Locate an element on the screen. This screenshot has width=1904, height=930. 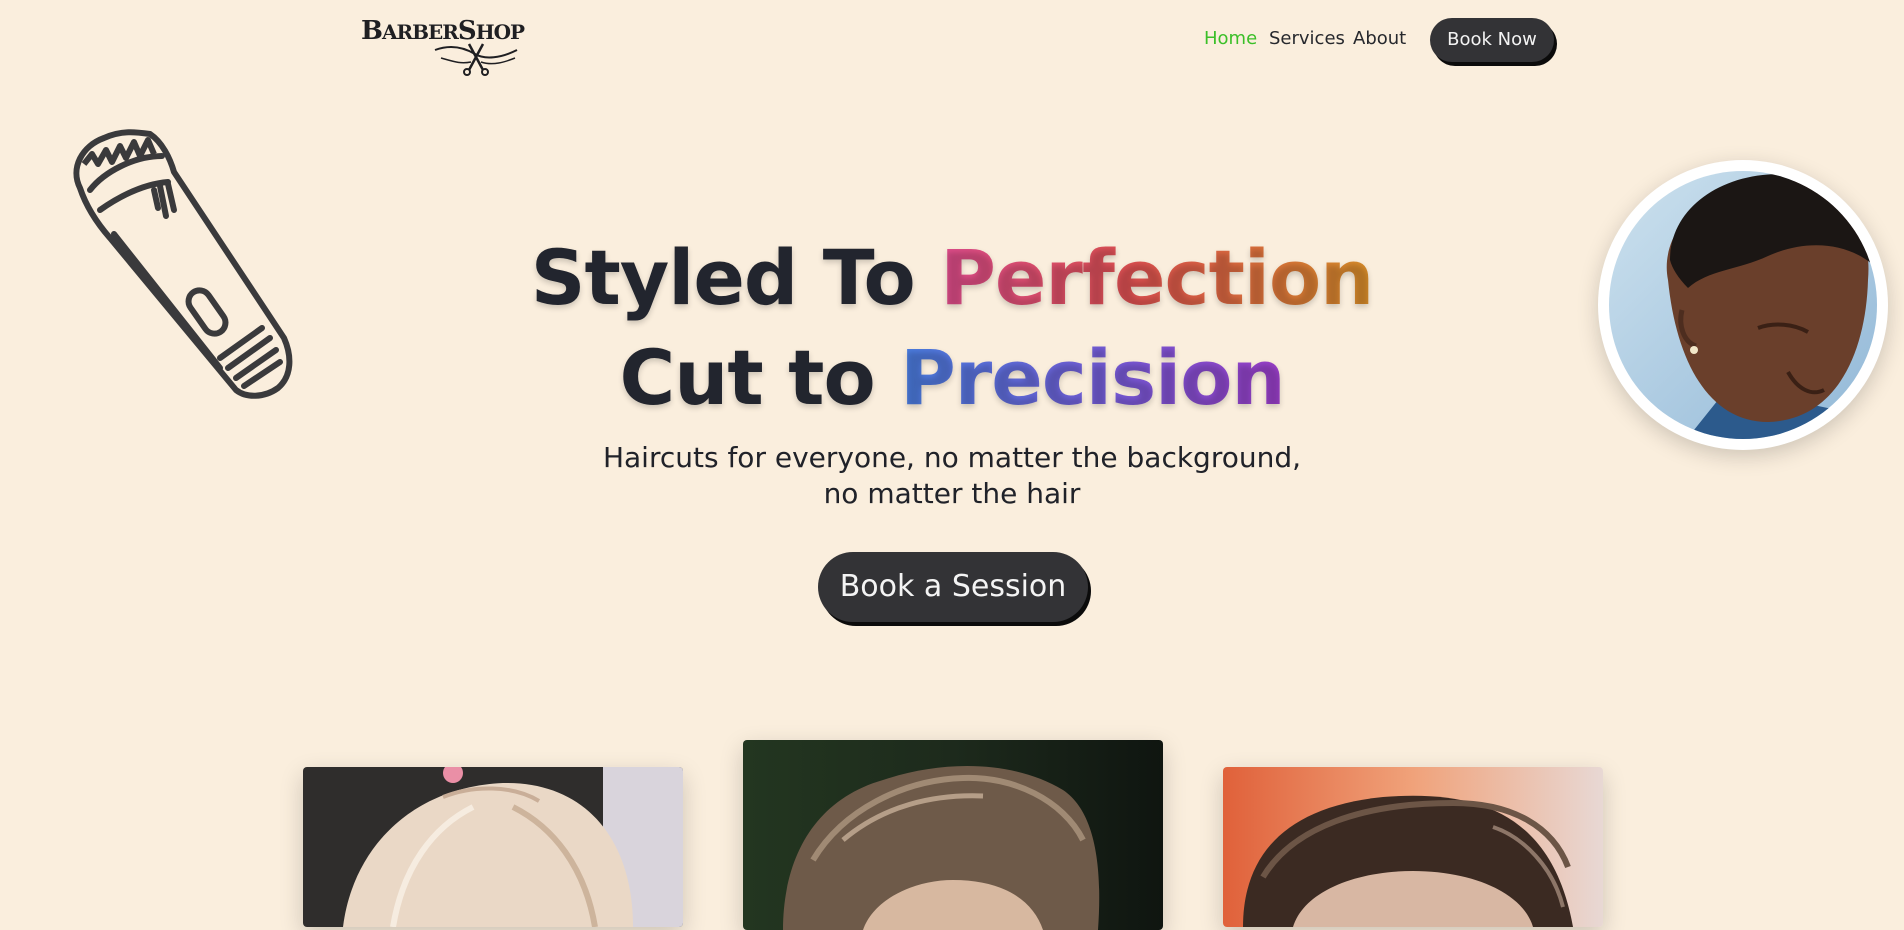
scissors-icon is located at coordinates (476, 59).